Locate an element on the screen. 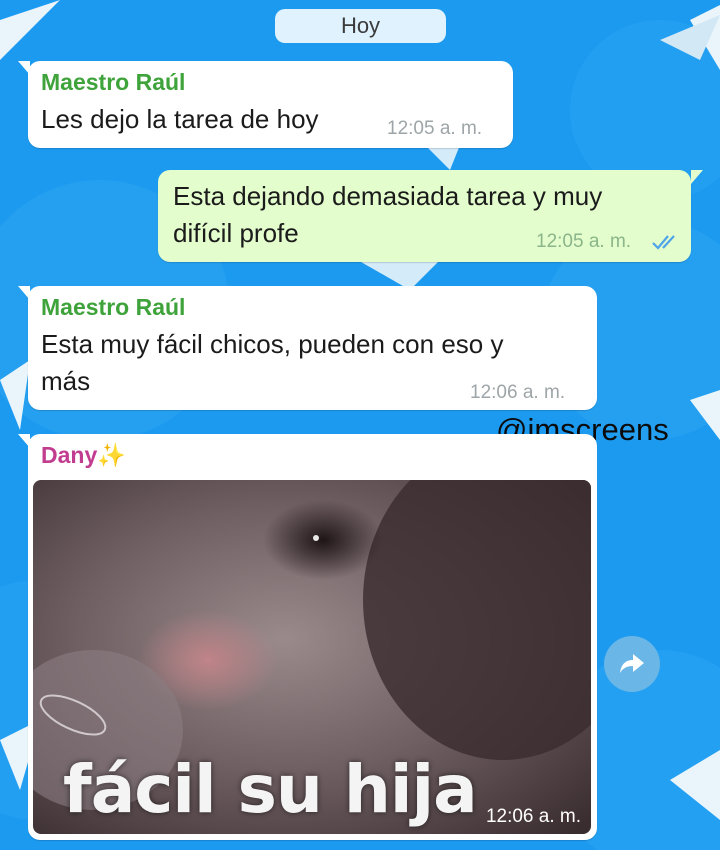 The height and width of the screenshot is (850, 720). sender-name-text: Dany is located at coordinates (69, 455).